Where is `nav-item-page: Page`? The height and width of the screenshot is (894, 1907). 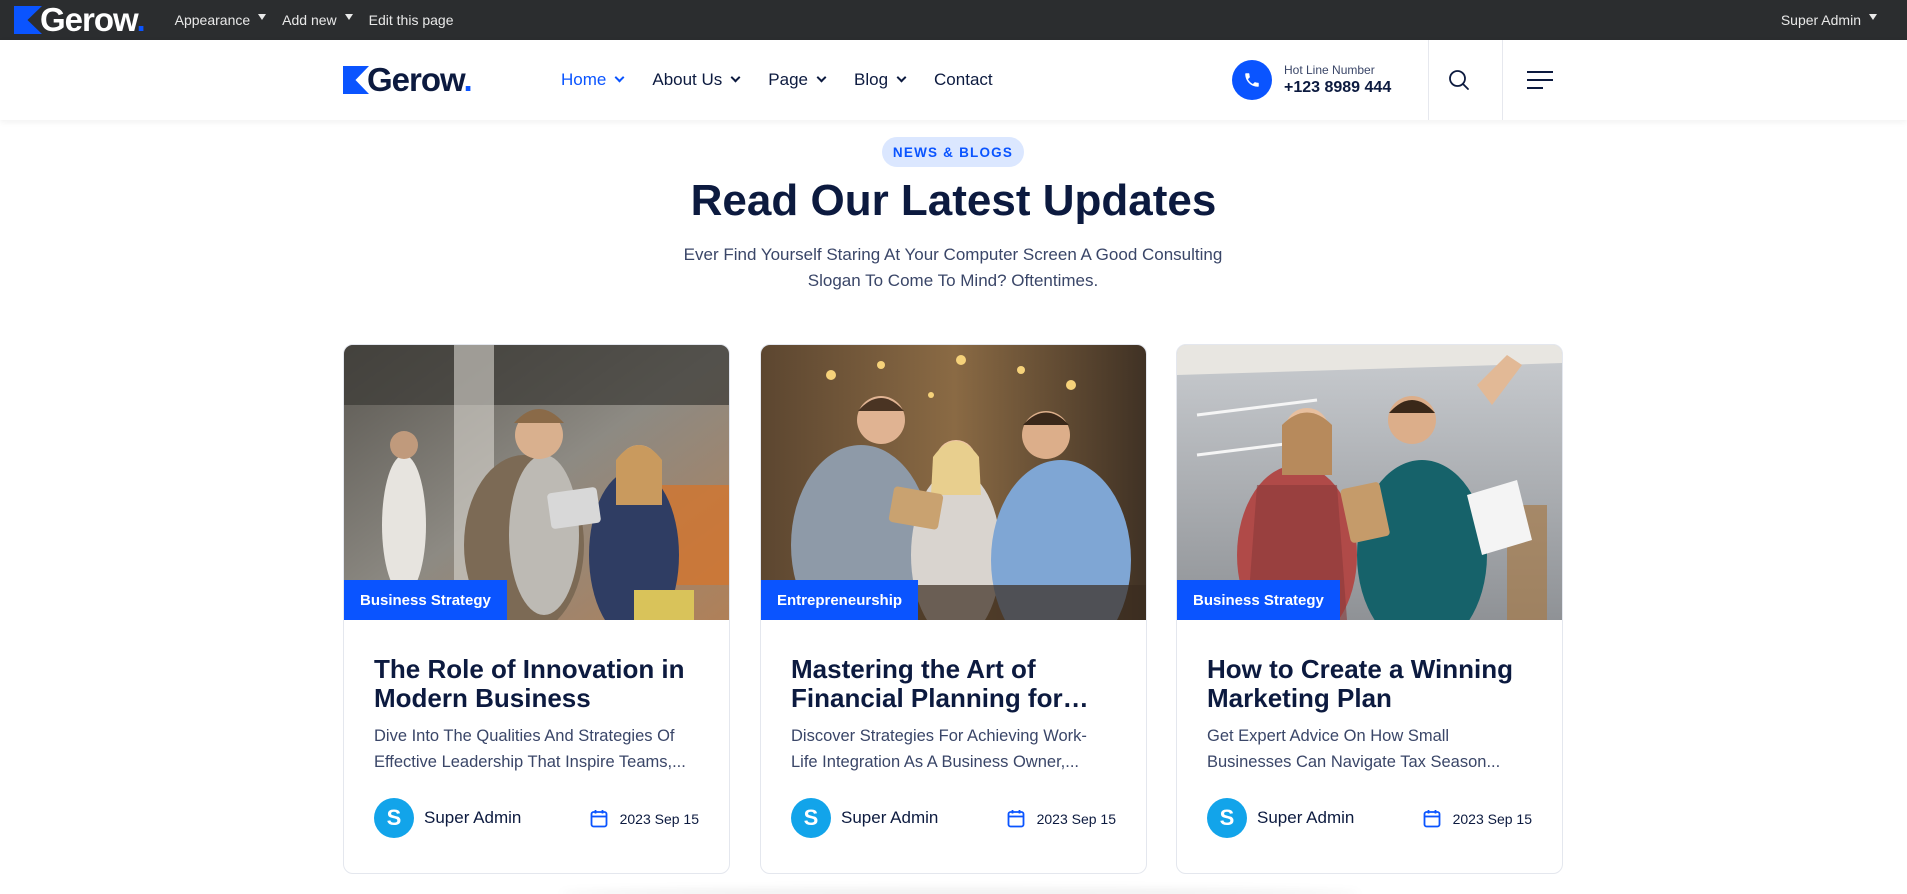 nav-item-page: Page is located at coordinates (797, 80).